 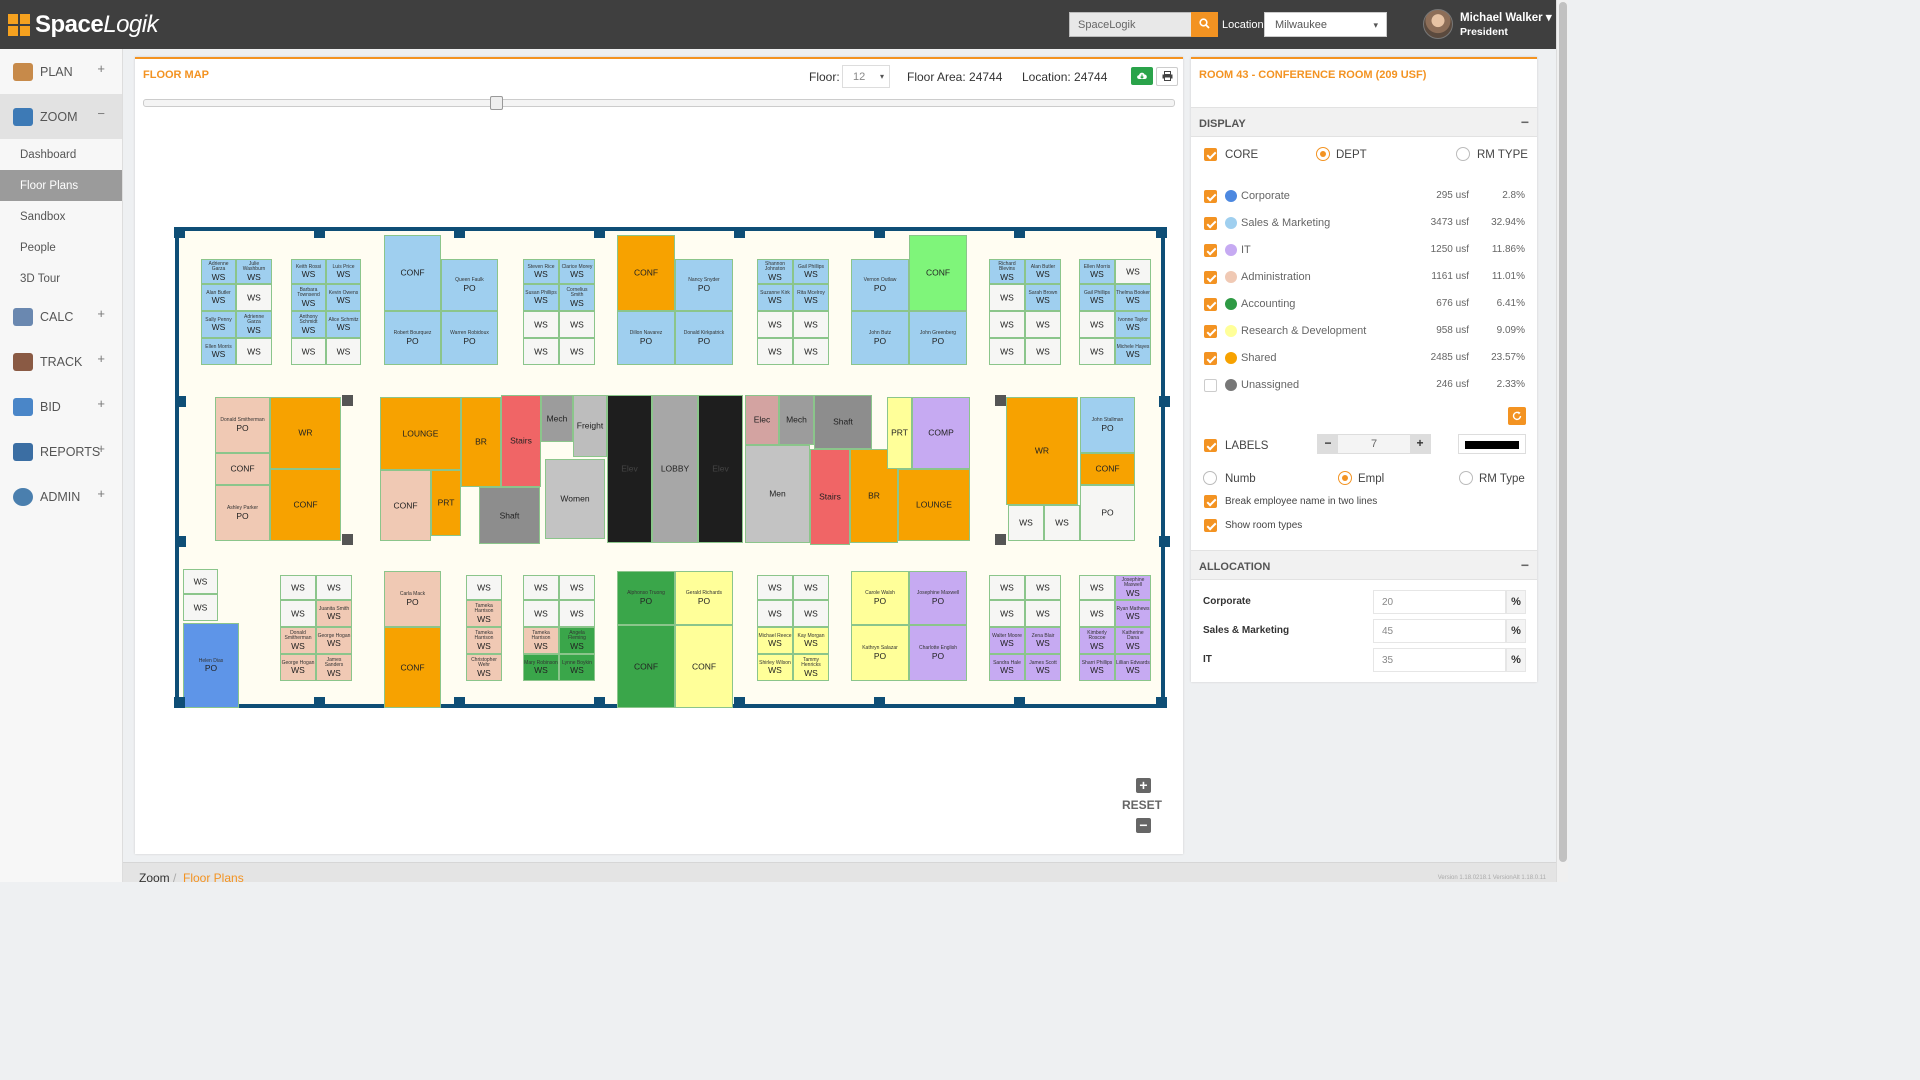 I want to click on room-ws: Michael Reece WS, so click(x=775, y=640).